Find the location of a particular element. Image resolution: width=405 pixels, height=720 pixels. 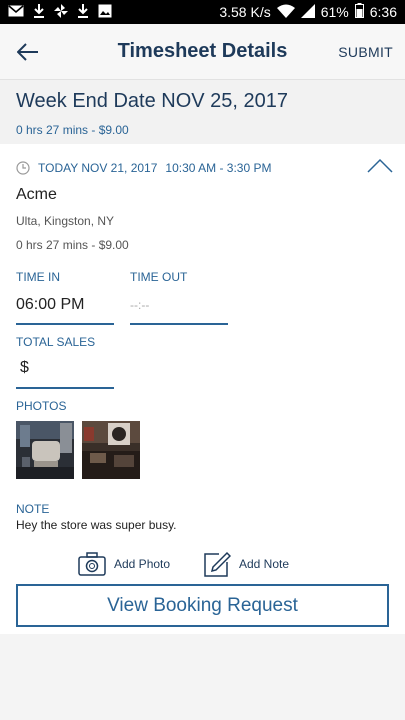

clock-icon is located at coordinates (23, 168).